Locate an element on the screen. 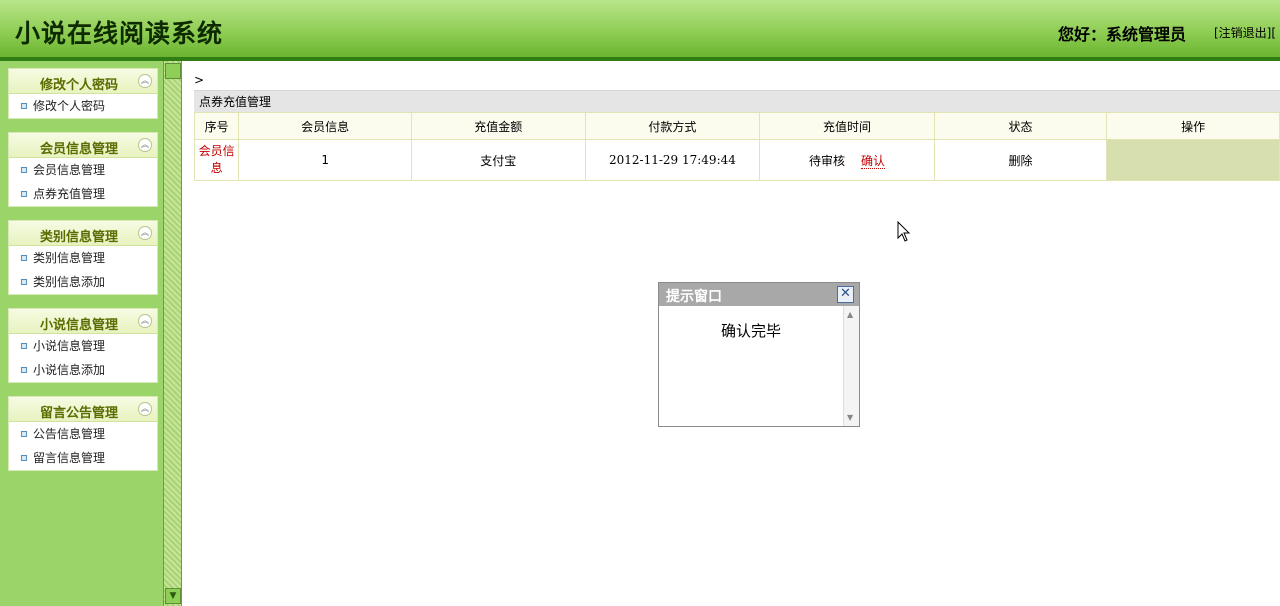 The image size is (1280, 606). app-header: 小说在线阅读系统 您好：系统管理员 [注销退出][ is located at coordinates (640, 30).